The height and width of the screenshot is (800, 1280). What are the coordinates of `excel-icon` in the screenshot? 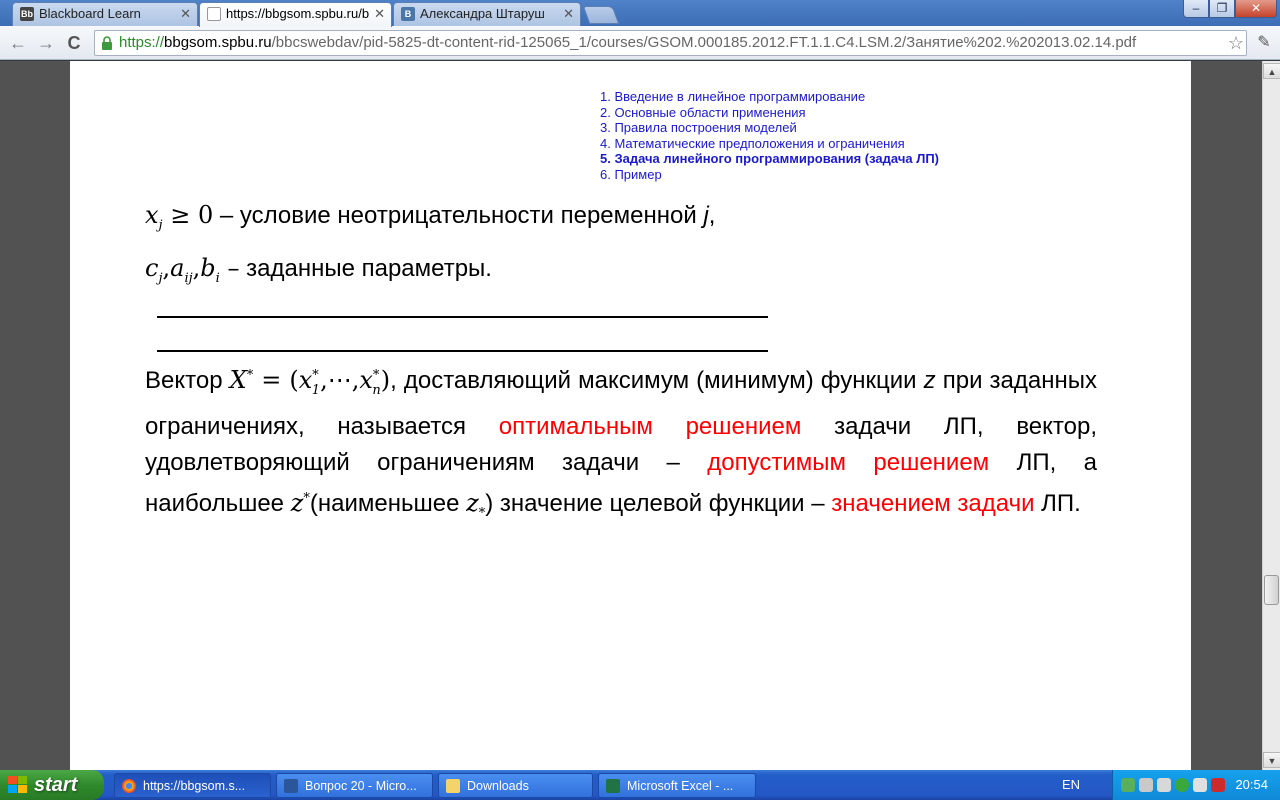 It's located at (613, 786).